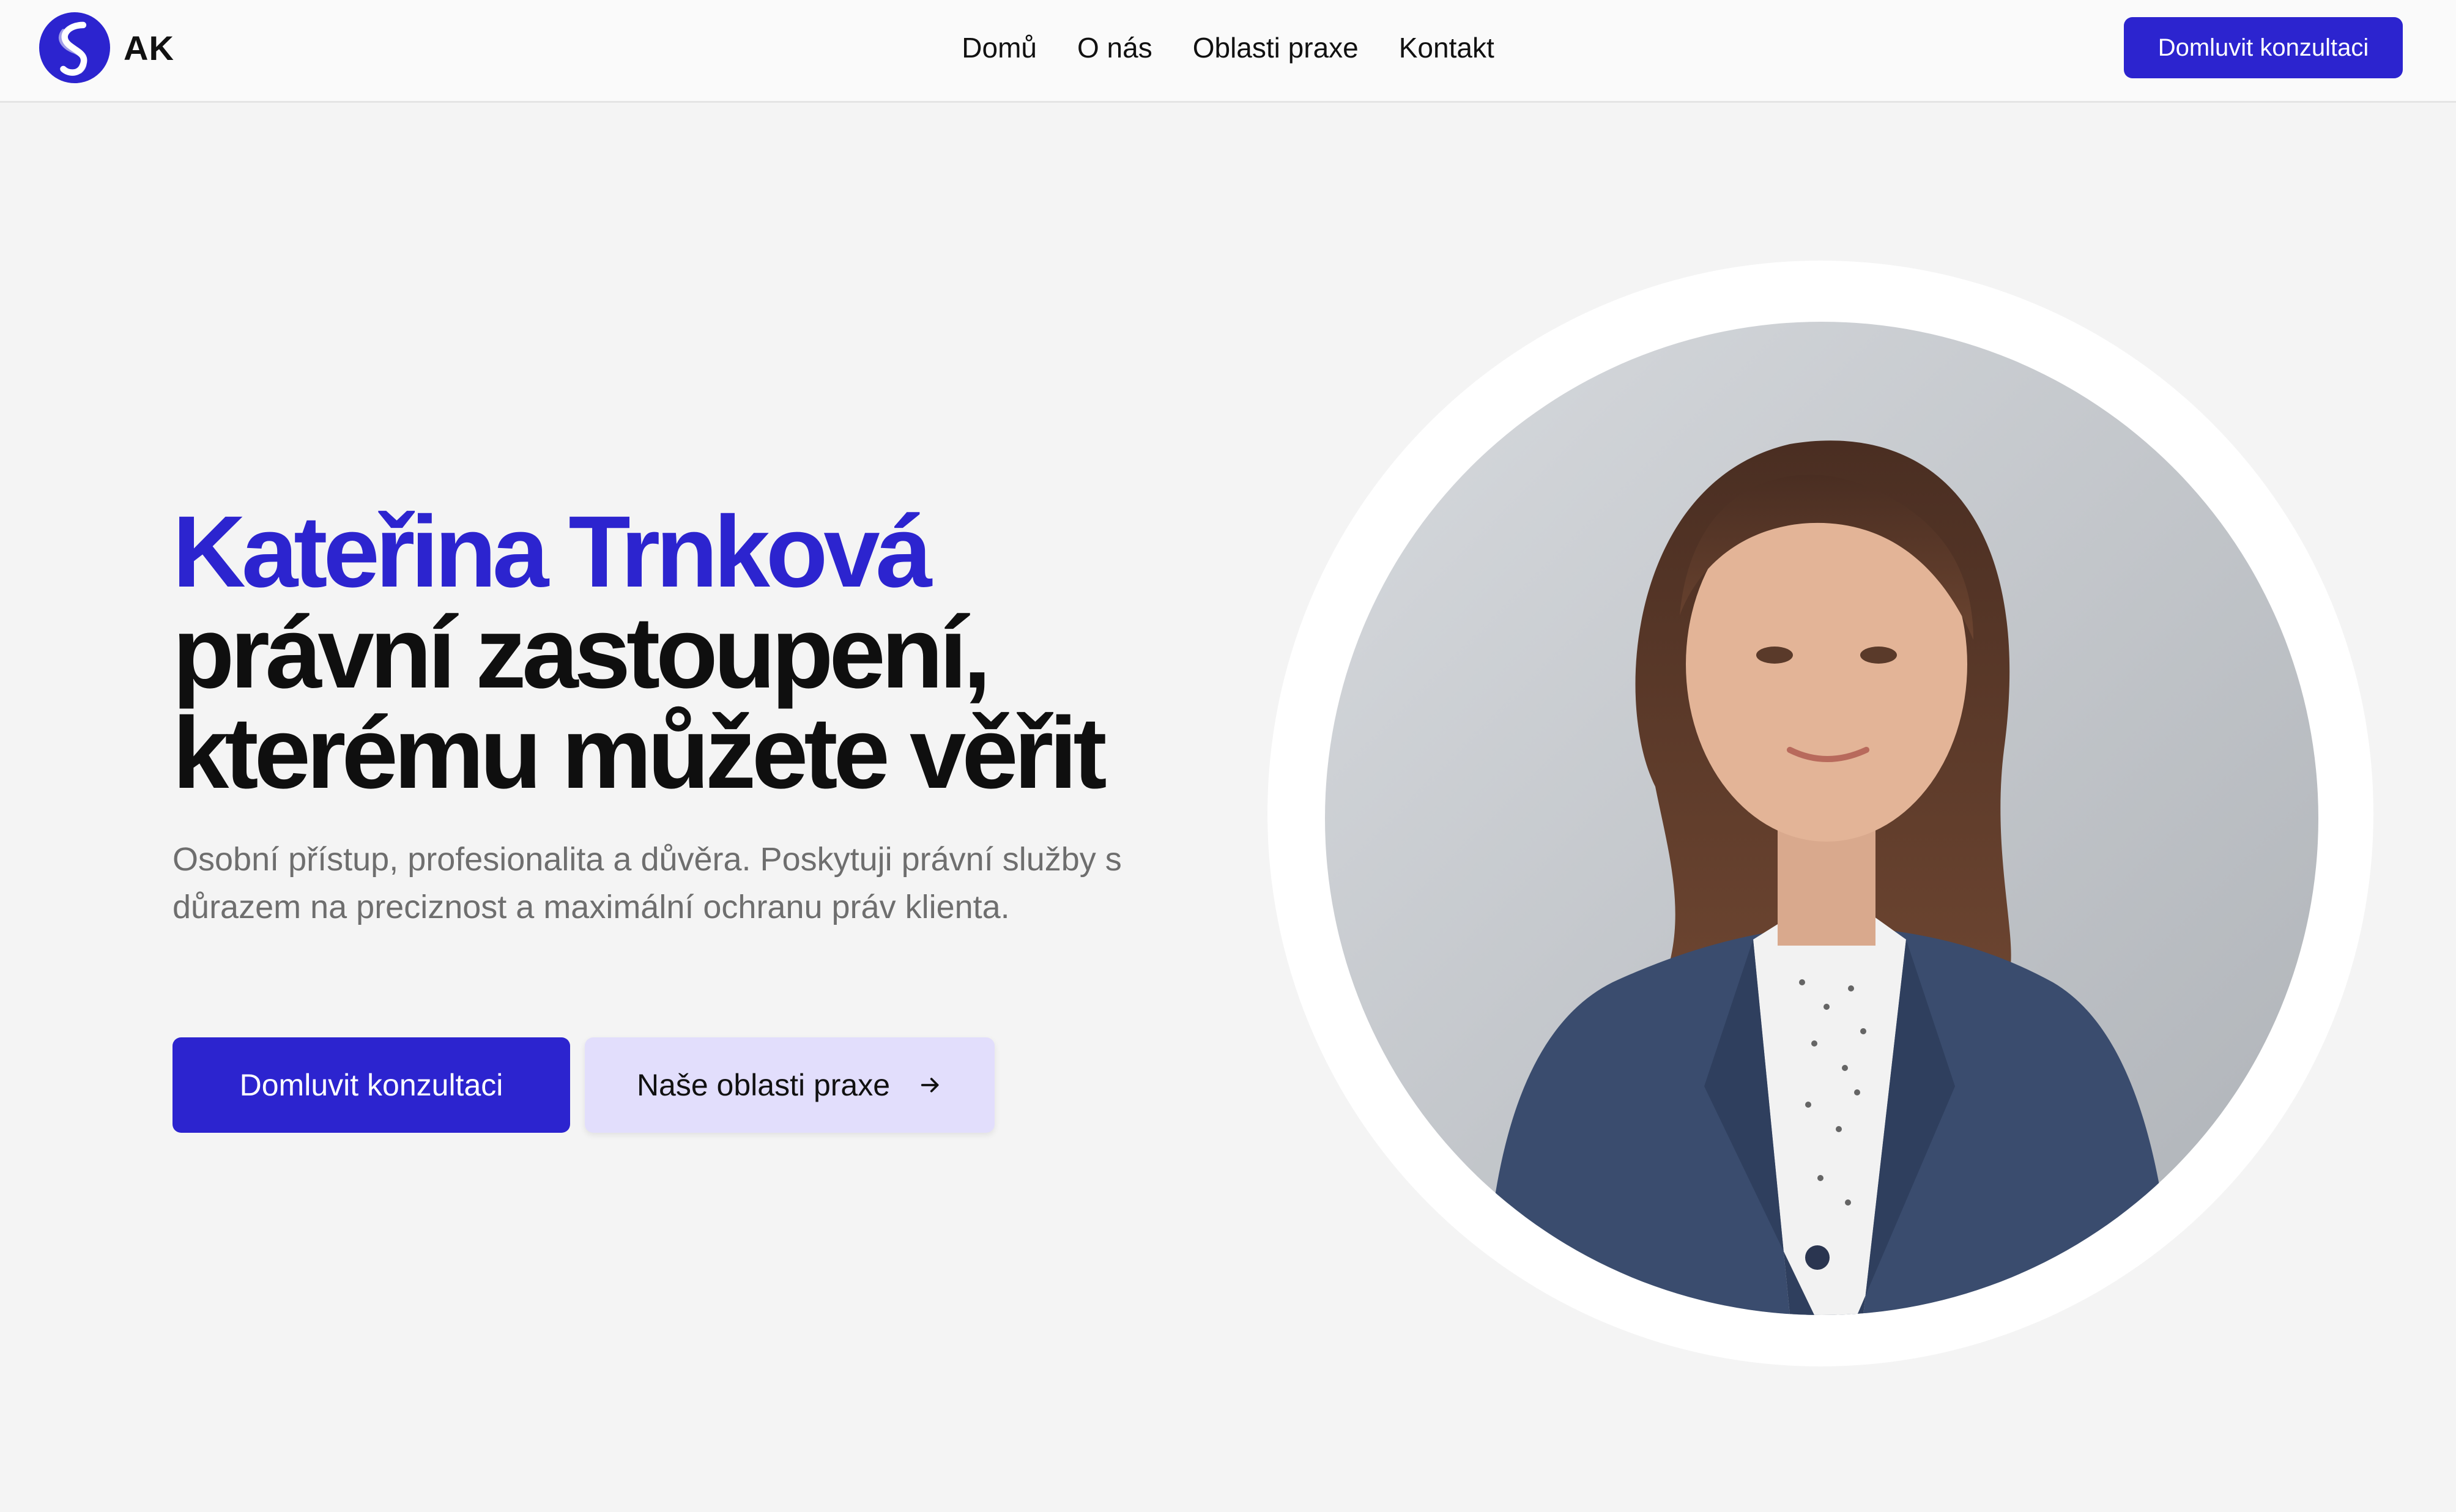 The image size is (2456, 1512). What do you see at coordinates (1114, 47) in the screenshot?
I see `nav-item-about: O nás` at bounding box center [1114, 47].